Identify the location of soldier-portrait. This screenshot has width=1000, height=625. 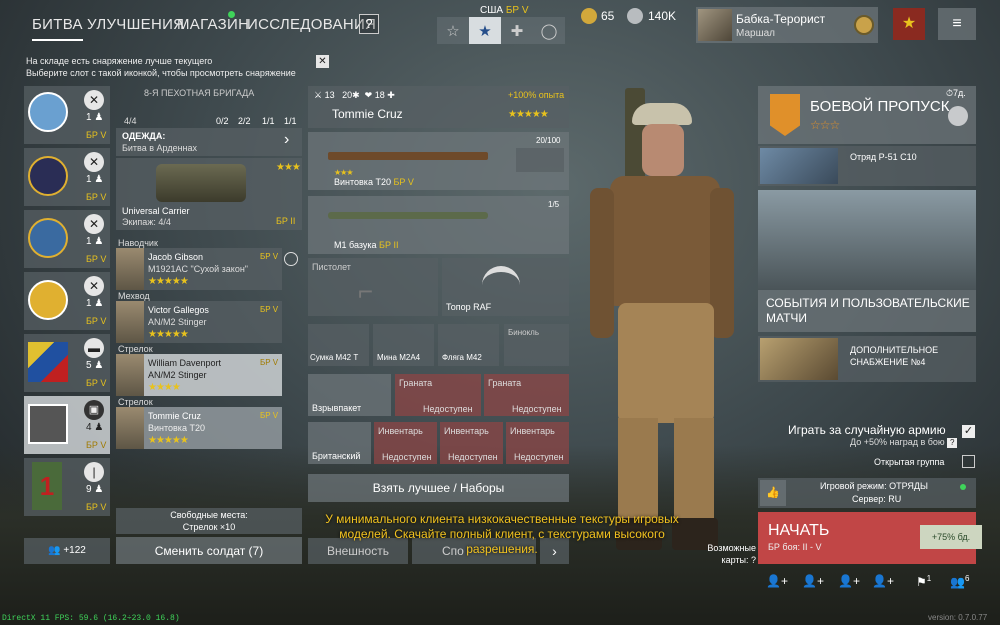
(130, 269).